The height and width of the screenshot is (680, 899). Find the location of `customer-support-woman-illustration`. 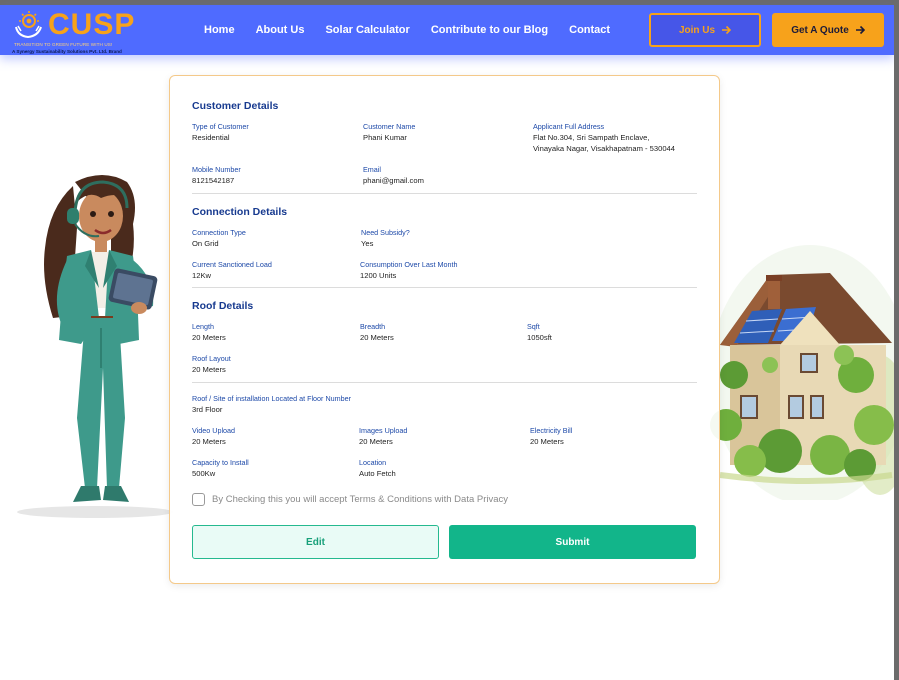

customer-support-woman-illustration is located at coordinates (95, 346).